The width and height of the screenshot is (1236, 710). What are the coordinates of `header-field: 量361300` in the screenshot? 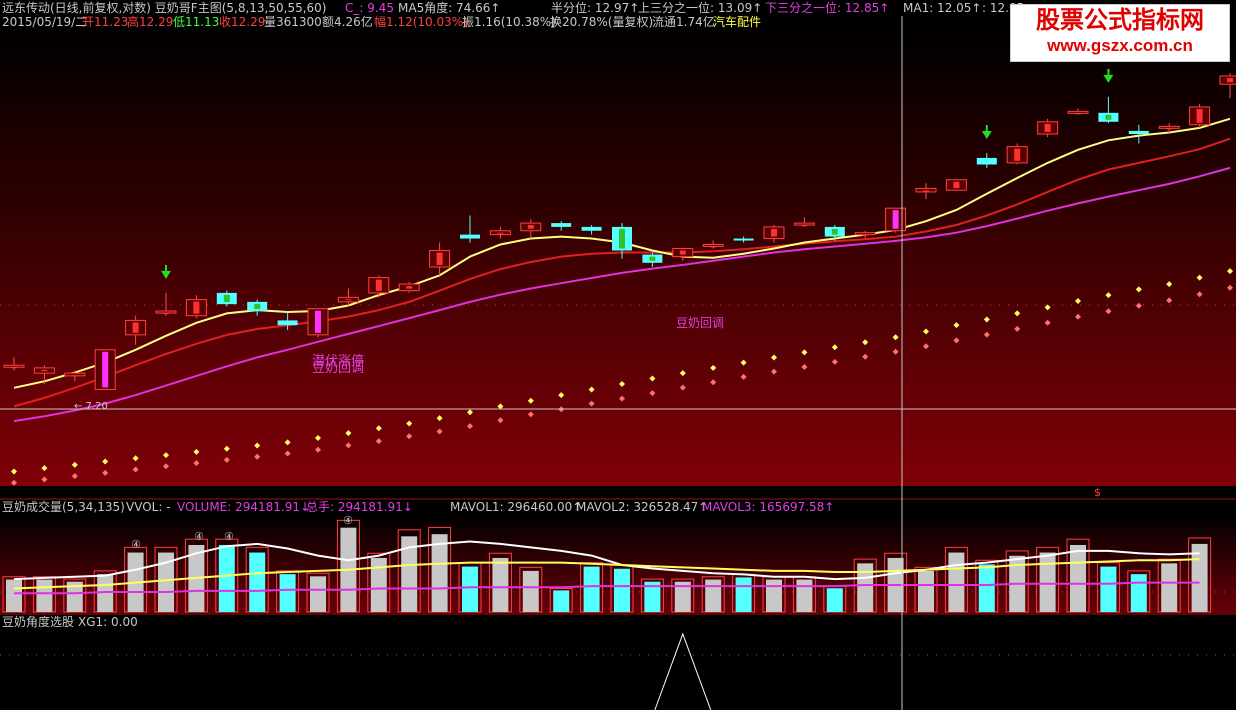 It's located at (293, 22).